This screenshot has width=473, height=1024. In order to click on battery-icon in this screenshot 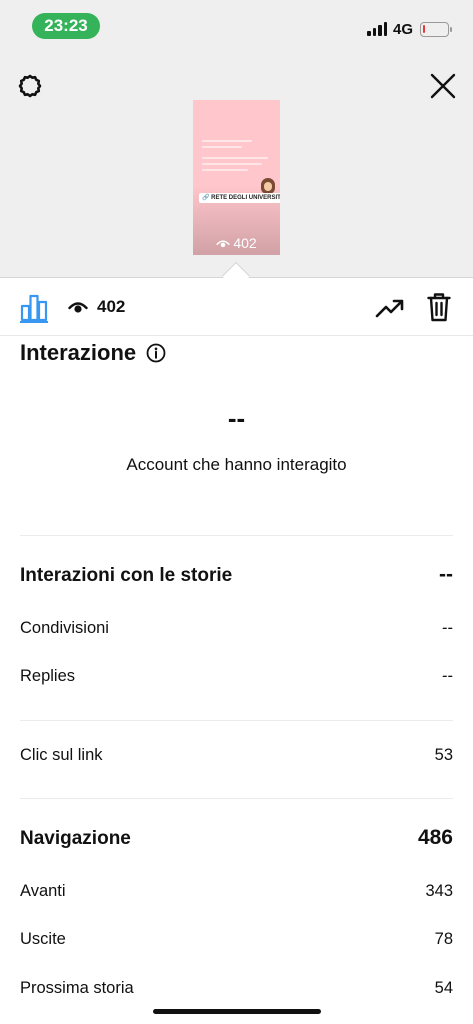, I will do `click(436, 29)`.